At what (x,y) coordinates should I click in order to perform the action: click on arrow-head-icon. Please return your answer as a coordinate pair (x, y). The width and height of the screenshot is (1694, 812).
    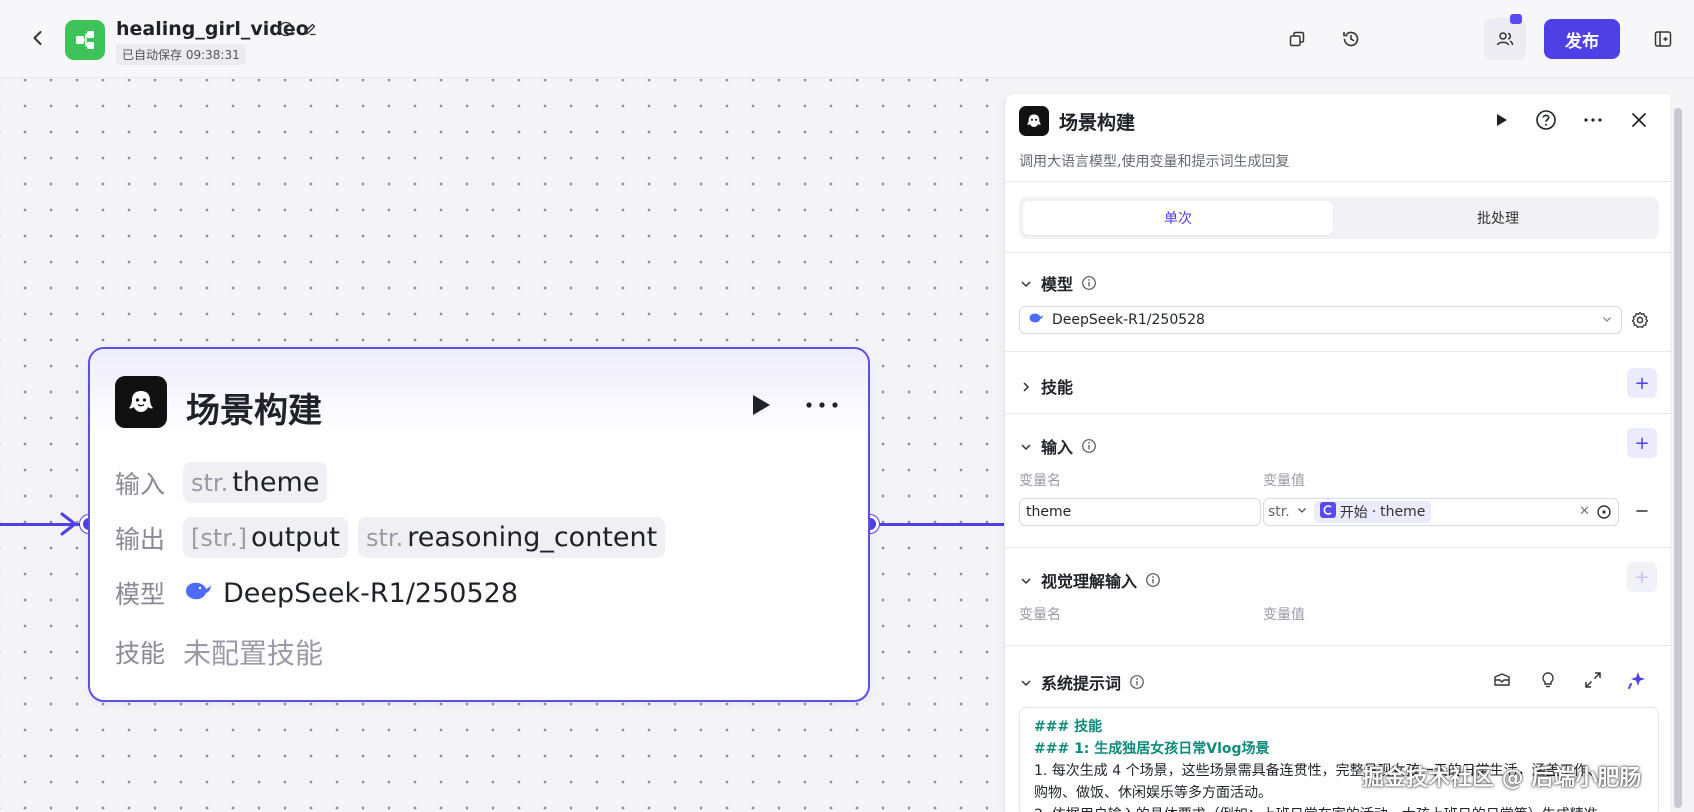
    Looking at the image, I should click on (65, 524).